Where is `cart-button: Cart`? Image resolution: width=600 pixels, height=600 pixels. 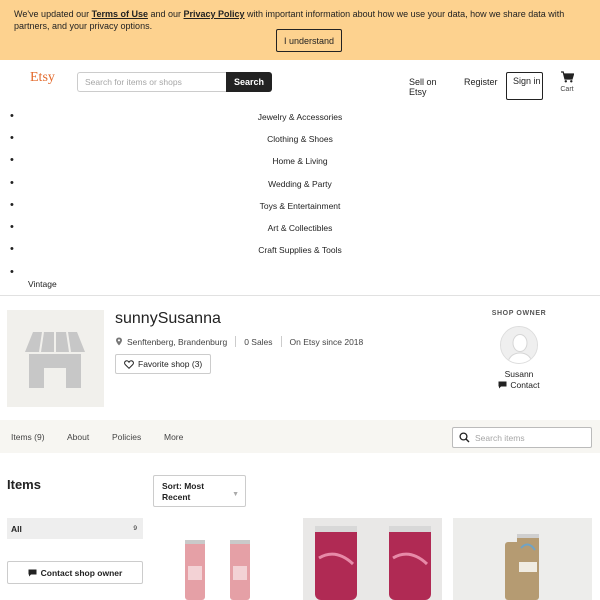 cart-button: Cart is located at coordinates (567, 82).